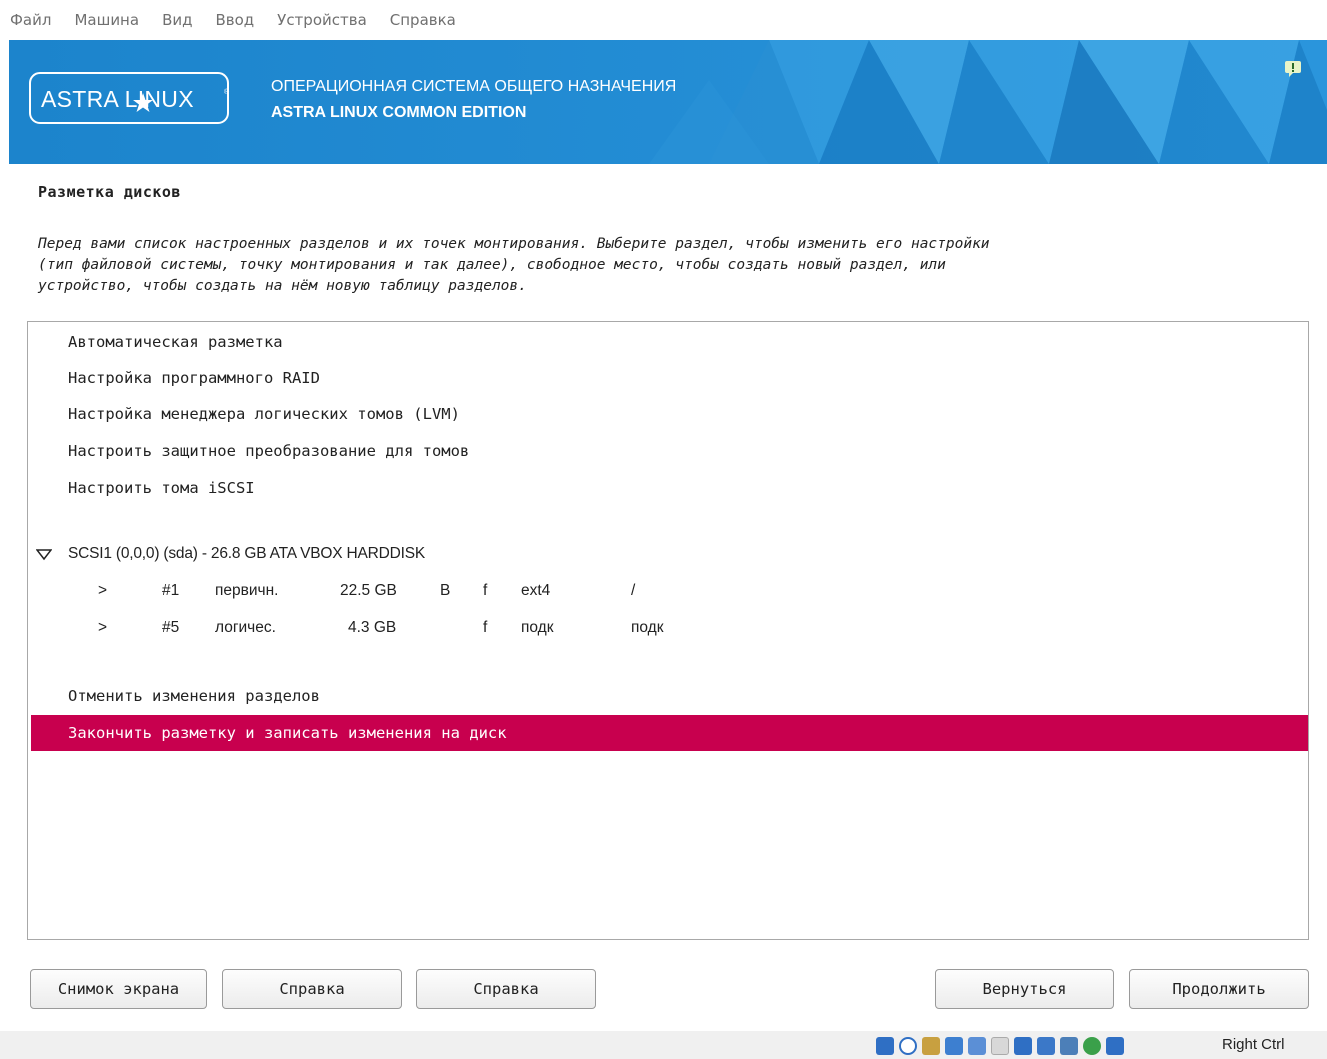 The width and height of the screenshot is (1327, 1059). Describe the element at coordinates (633, 590) in the screenshot. I see `partition-mountpoint: /` at that location.